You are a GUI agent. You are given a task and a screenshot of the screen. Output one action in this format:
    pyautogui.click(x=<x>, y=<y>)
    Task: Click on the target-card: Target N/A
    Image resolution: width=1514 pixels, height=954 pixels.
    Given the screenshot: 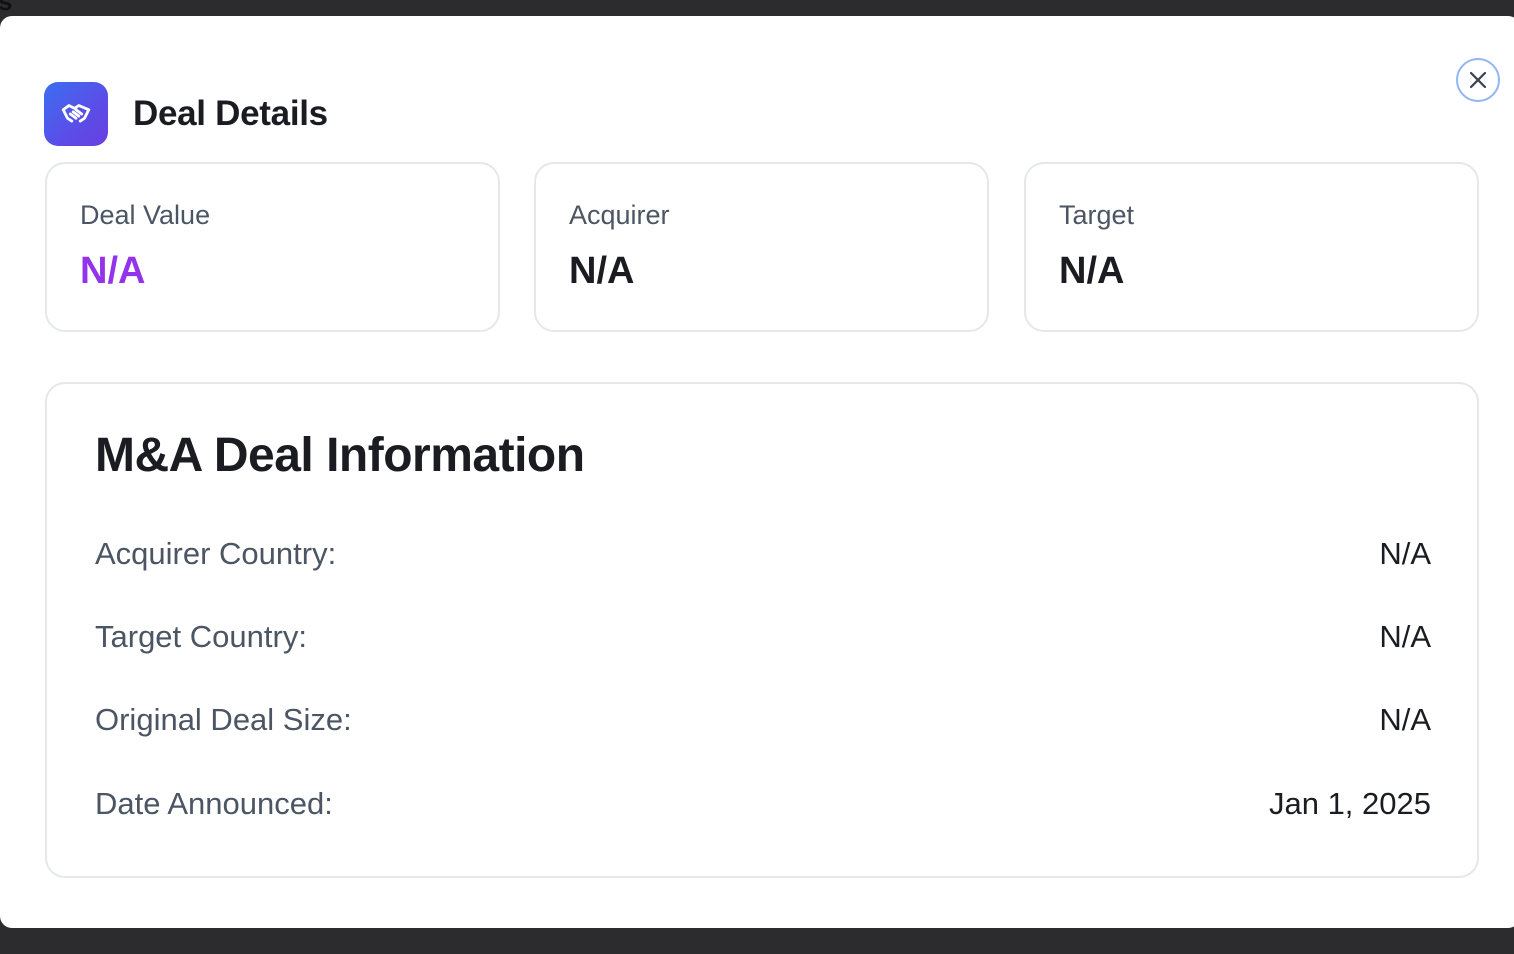 What is the action you would take?
    pyautogui.click(x=1251, y=247)
    